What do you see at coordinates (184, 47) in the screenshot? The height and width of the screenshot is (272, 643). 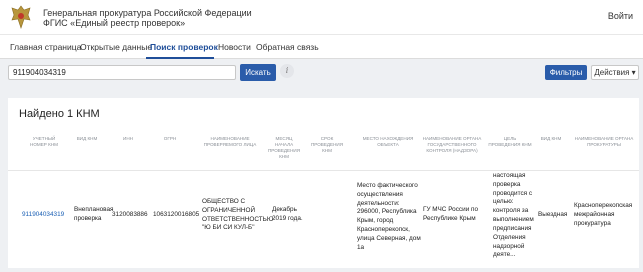 I see `tab-search-inspections: Поиск проверок` at bounding box center [184, 47].